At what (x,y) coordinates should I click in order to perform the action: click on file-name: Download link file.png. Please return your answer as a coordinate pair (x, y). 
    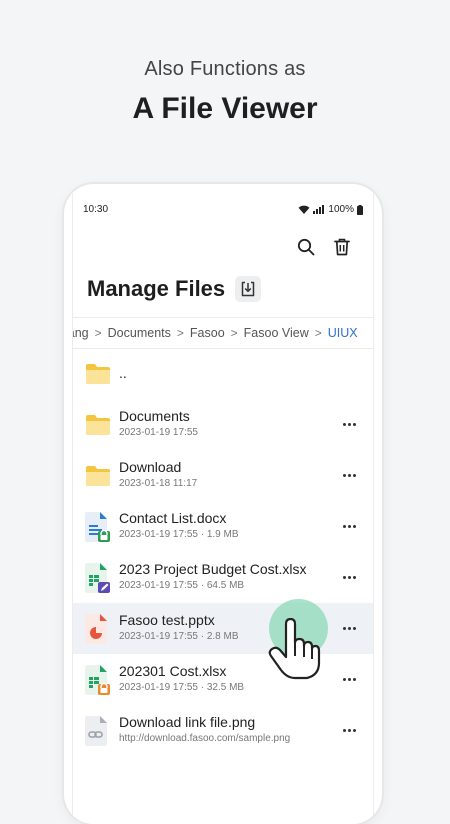
    Looking at the image, I should click on (187, 722).